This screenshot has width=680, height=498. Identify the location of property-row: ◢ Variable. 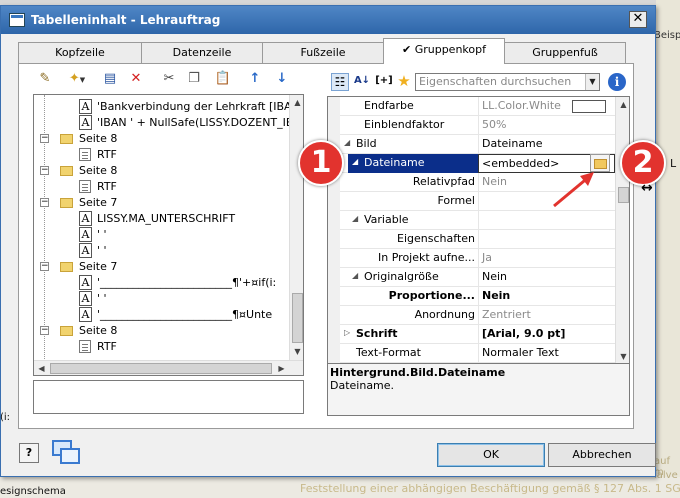
(471, 220).